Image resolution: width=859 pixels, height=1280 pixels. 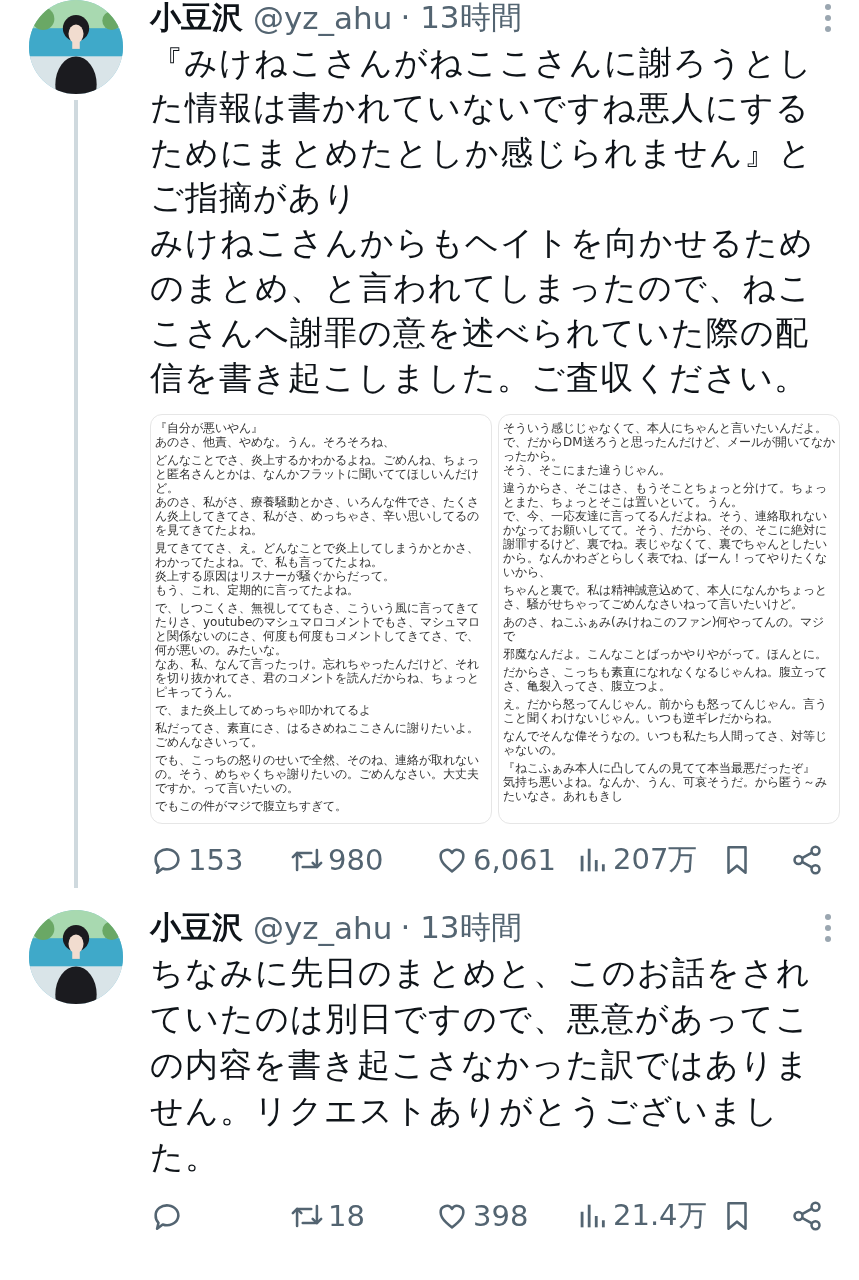 I want to click on document-text: 気持ち悪いよね。なんか、うん、可哀そうだ。から匿う～みたいなさ。あれもきし, so click(x=665, y=789).